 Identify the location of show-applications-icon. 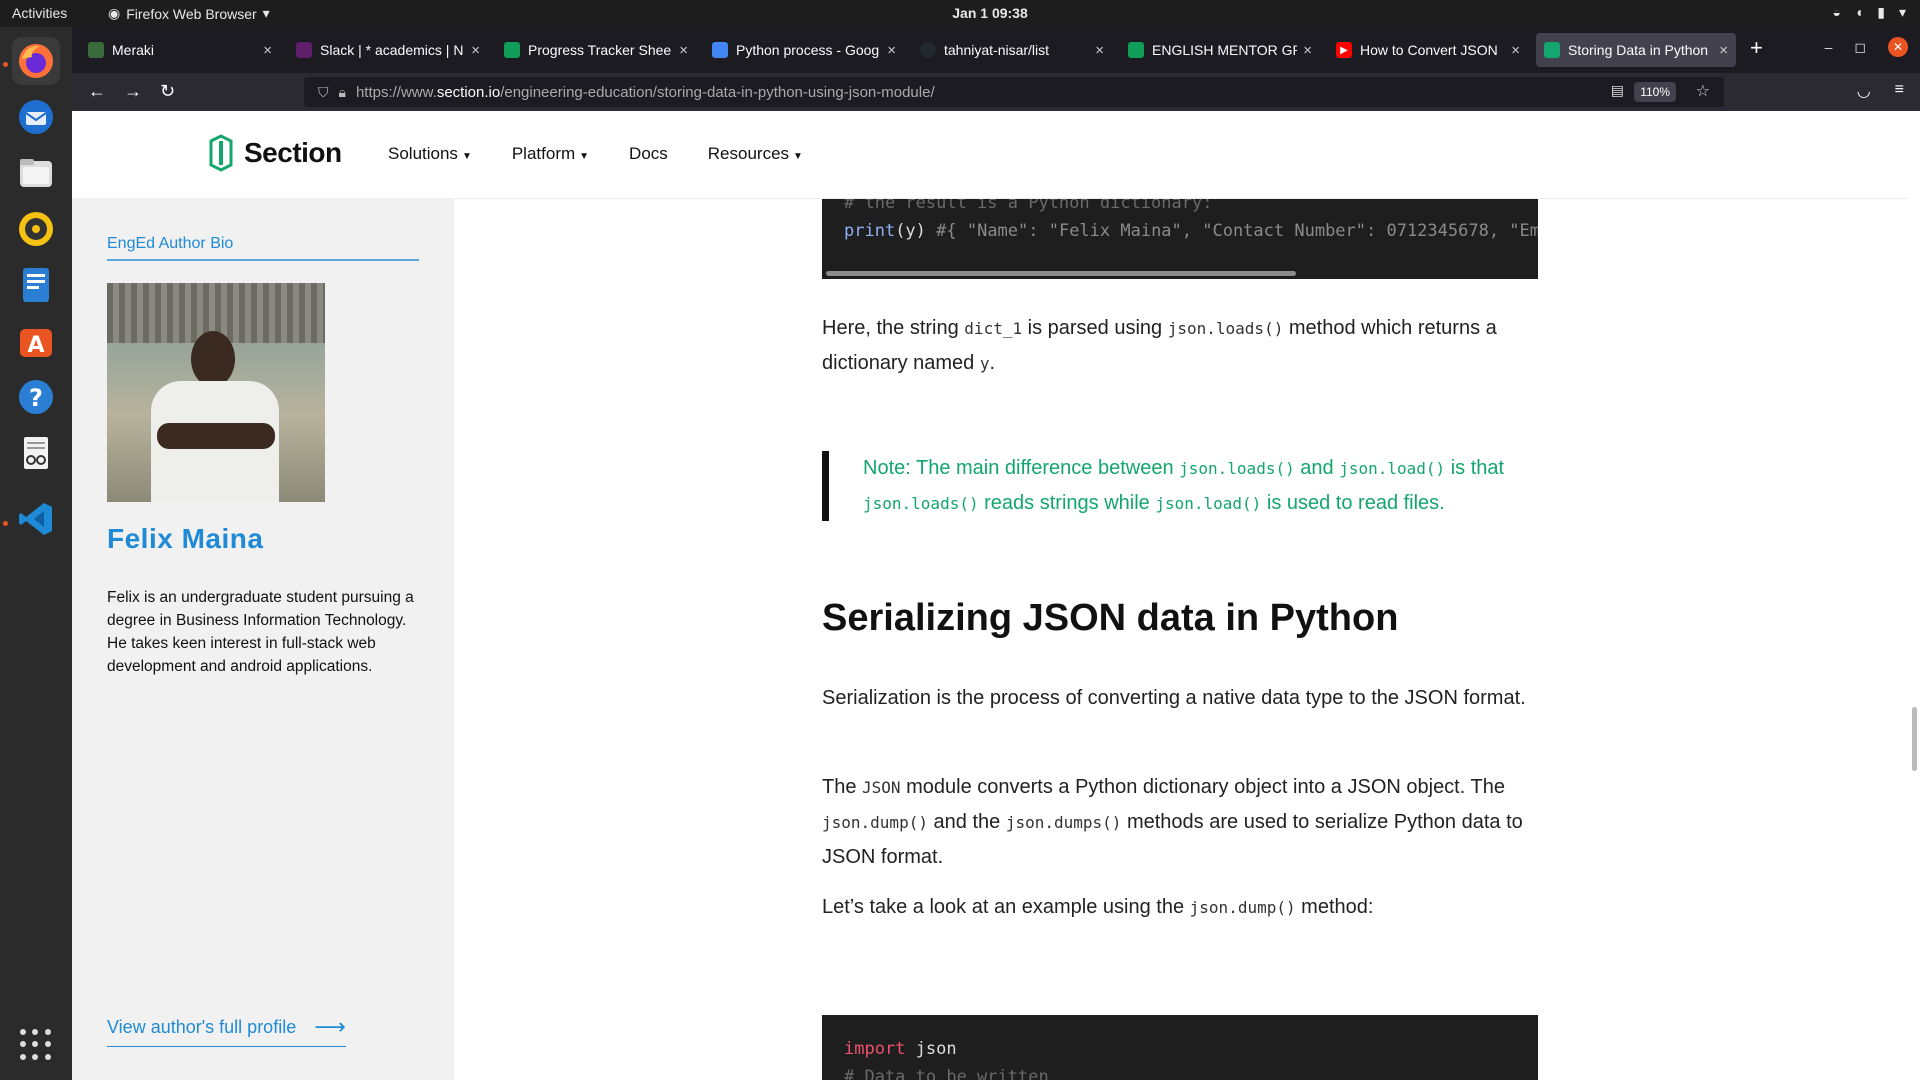
(36, 1045).